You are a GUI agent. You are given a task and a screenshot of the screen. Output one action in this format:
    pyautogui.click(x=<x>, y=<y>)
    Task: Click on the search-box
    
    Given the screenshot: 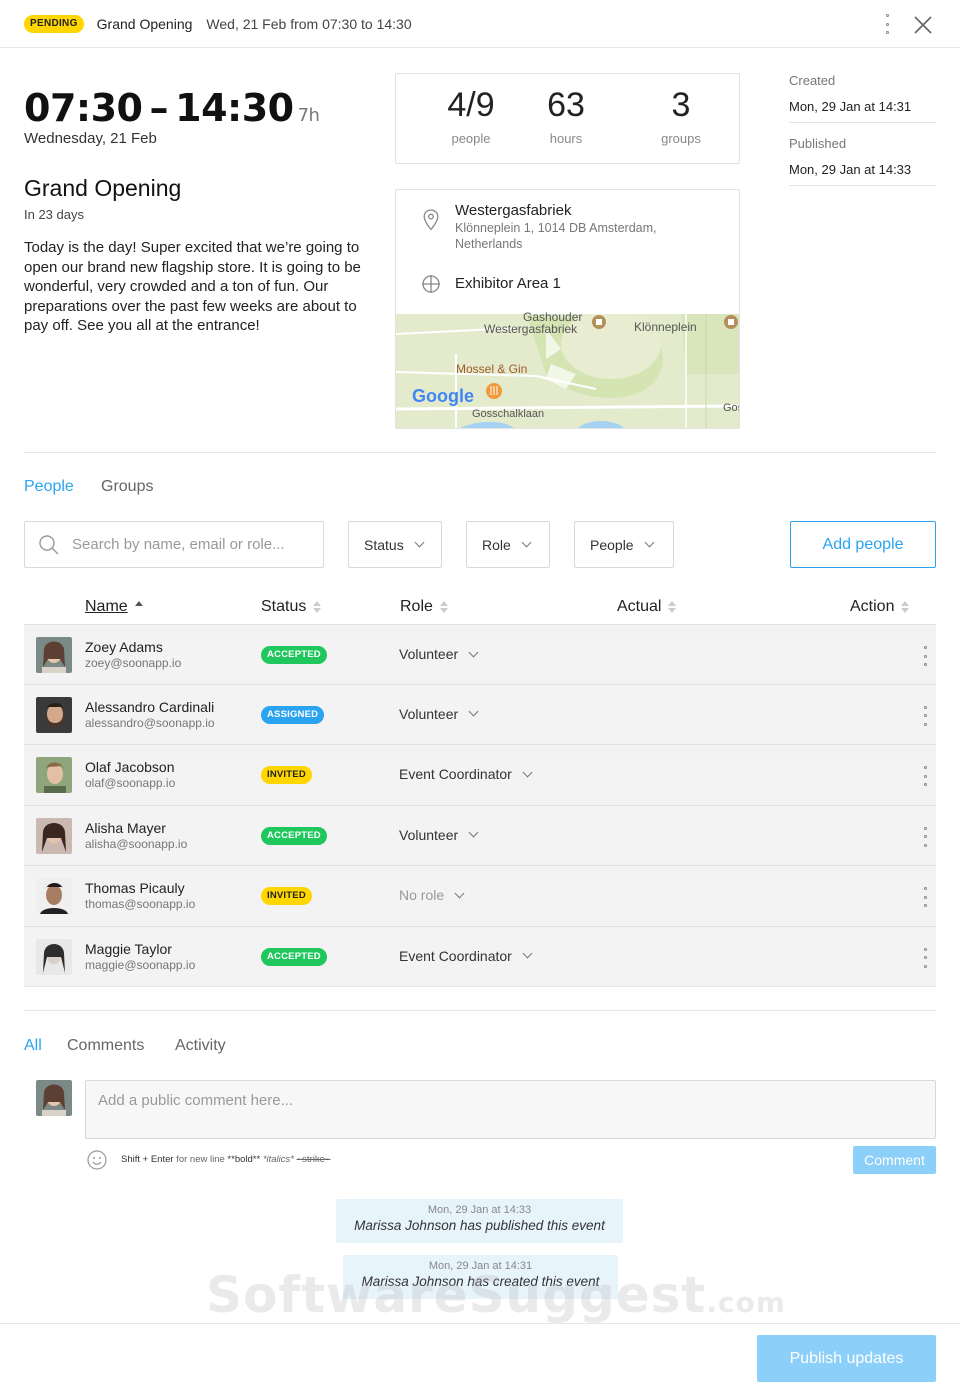 What is the action you would take?
    pyautogui.click(x=174, y=544)
    